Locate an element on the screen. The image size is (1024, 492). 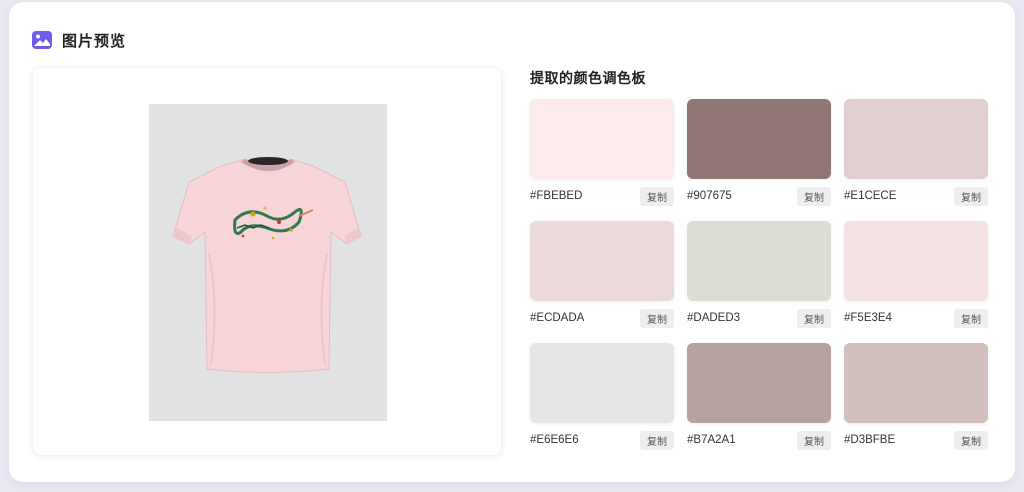
color-card: #FBEBED 复制 is located at coordinates (602, 153).